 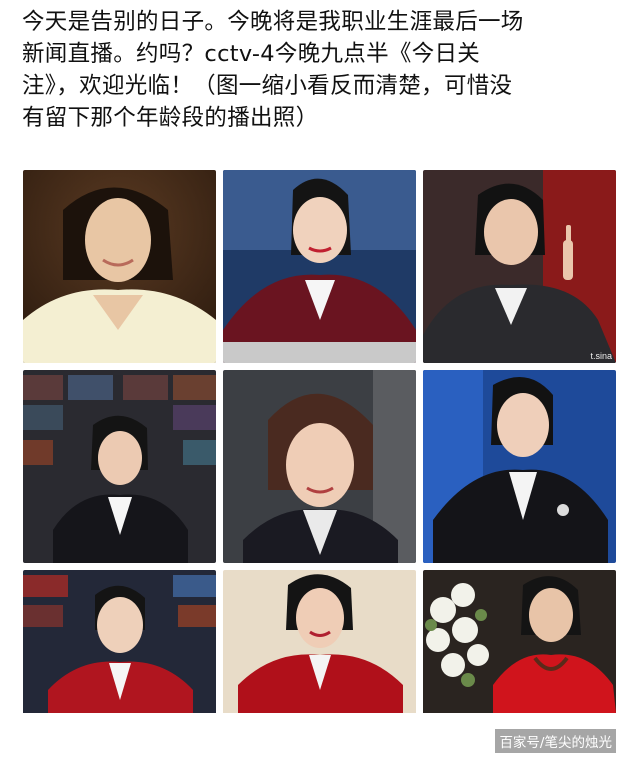 What do you see at coordinates (273, 22) in the screenshot?
I see `post-line-1: 今天是告别的日子。今晚将是我职业生涯最后一场` at bounding box center [273, 22].